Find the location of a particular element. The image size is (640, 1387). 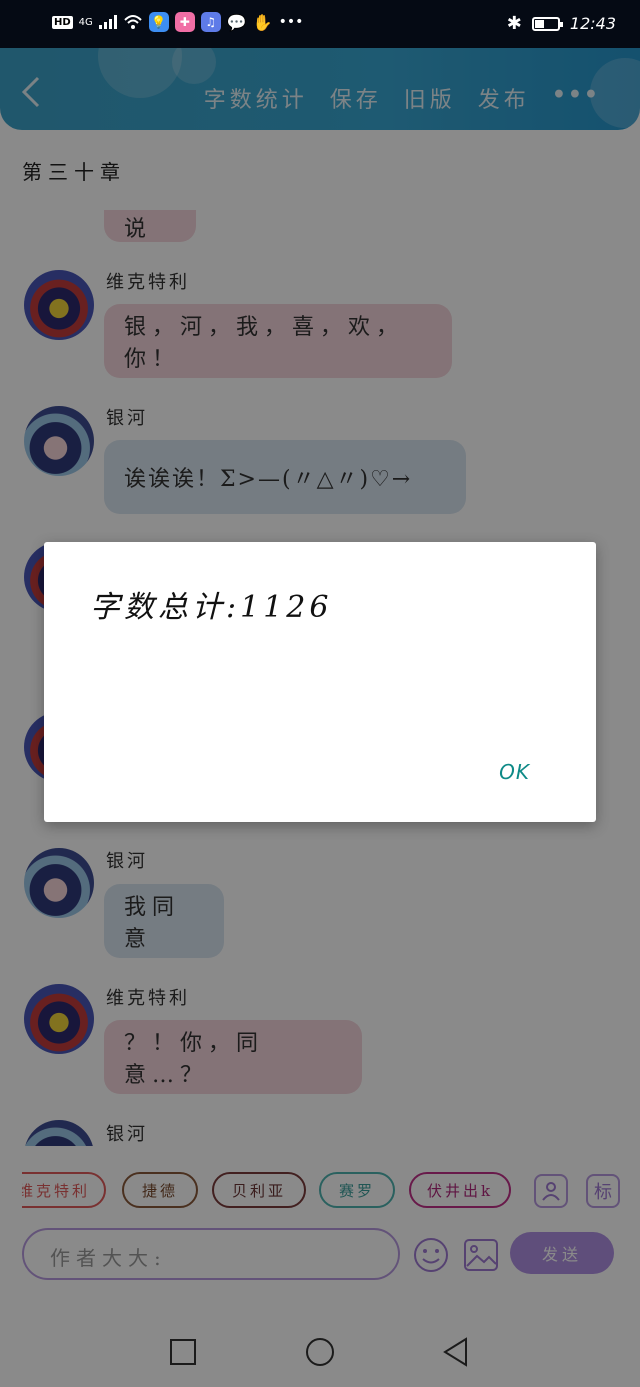

music-app-icon: ♫ is located at coordinates (210, 22).